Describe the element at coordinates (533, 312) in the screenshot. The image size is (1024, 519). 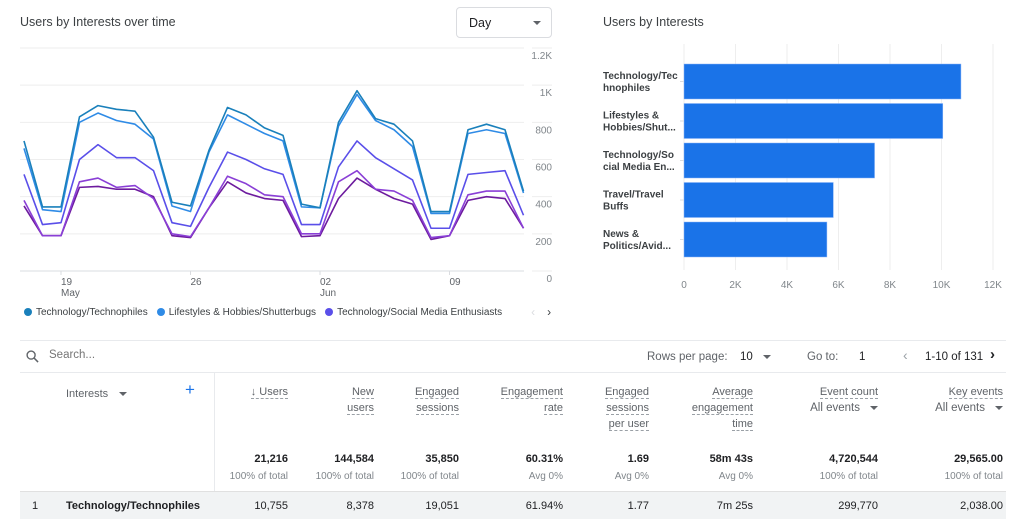
I see `legend-prev-icon: ‹` at that location.